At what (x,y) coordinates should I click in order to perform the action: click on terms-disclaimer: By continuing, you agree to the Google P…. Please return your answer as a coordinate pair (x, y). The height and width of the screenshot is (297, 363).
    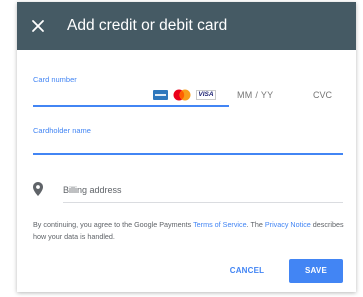
    Looking at the image, I should click on (193, 231).